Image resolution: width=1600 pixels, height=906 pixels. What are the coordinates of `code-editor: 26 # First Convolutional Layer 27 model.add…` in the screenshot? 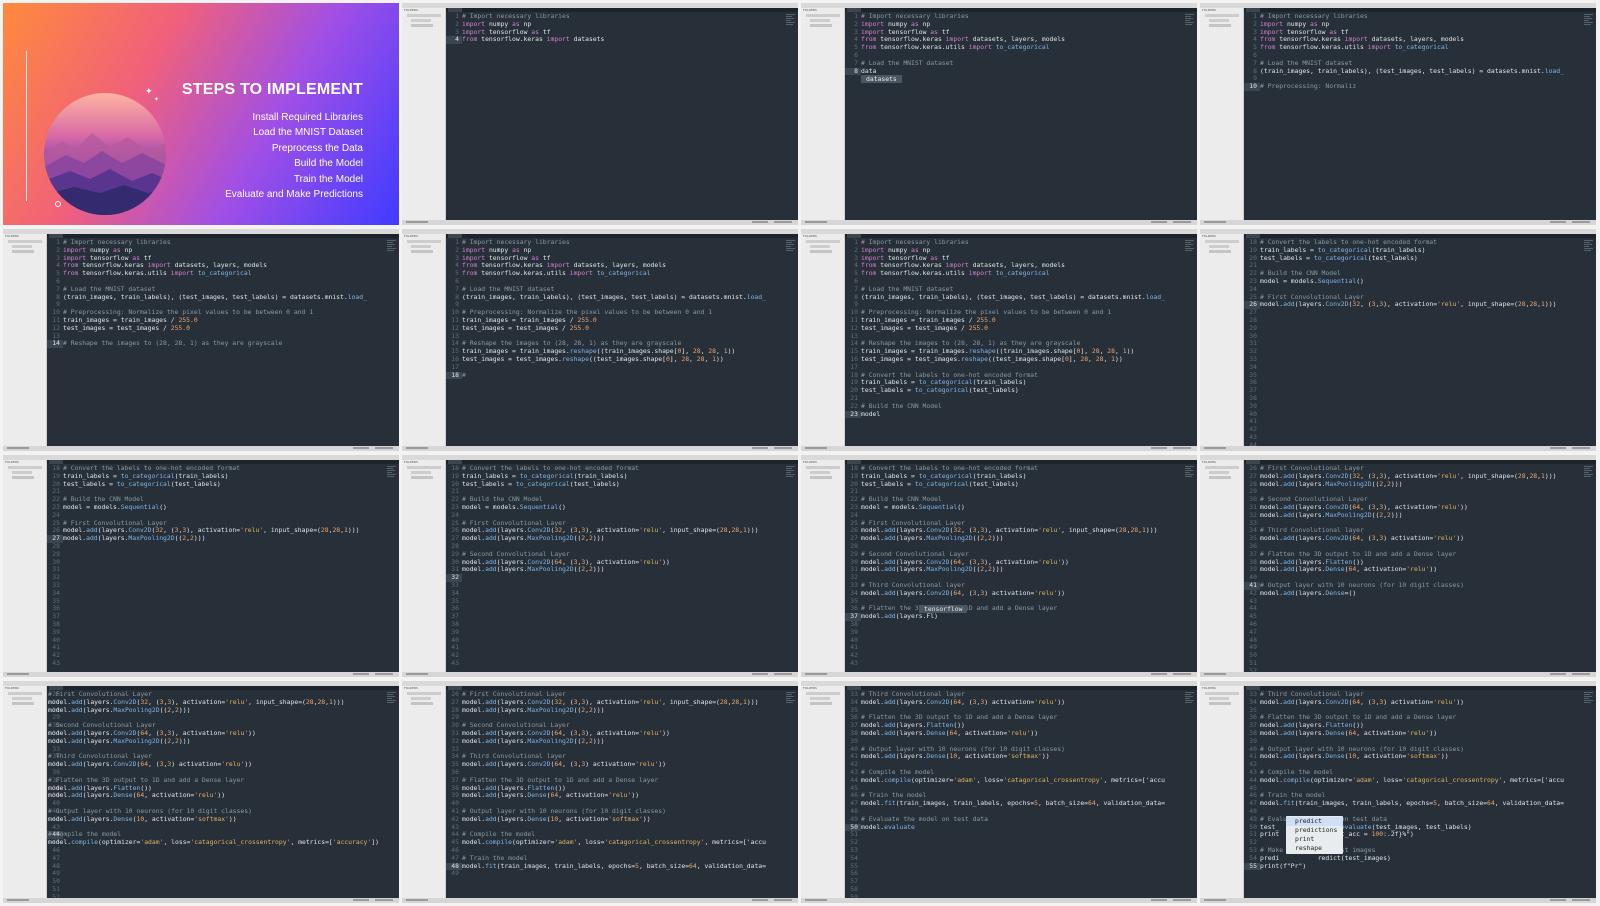 It's located at (1413, 568).